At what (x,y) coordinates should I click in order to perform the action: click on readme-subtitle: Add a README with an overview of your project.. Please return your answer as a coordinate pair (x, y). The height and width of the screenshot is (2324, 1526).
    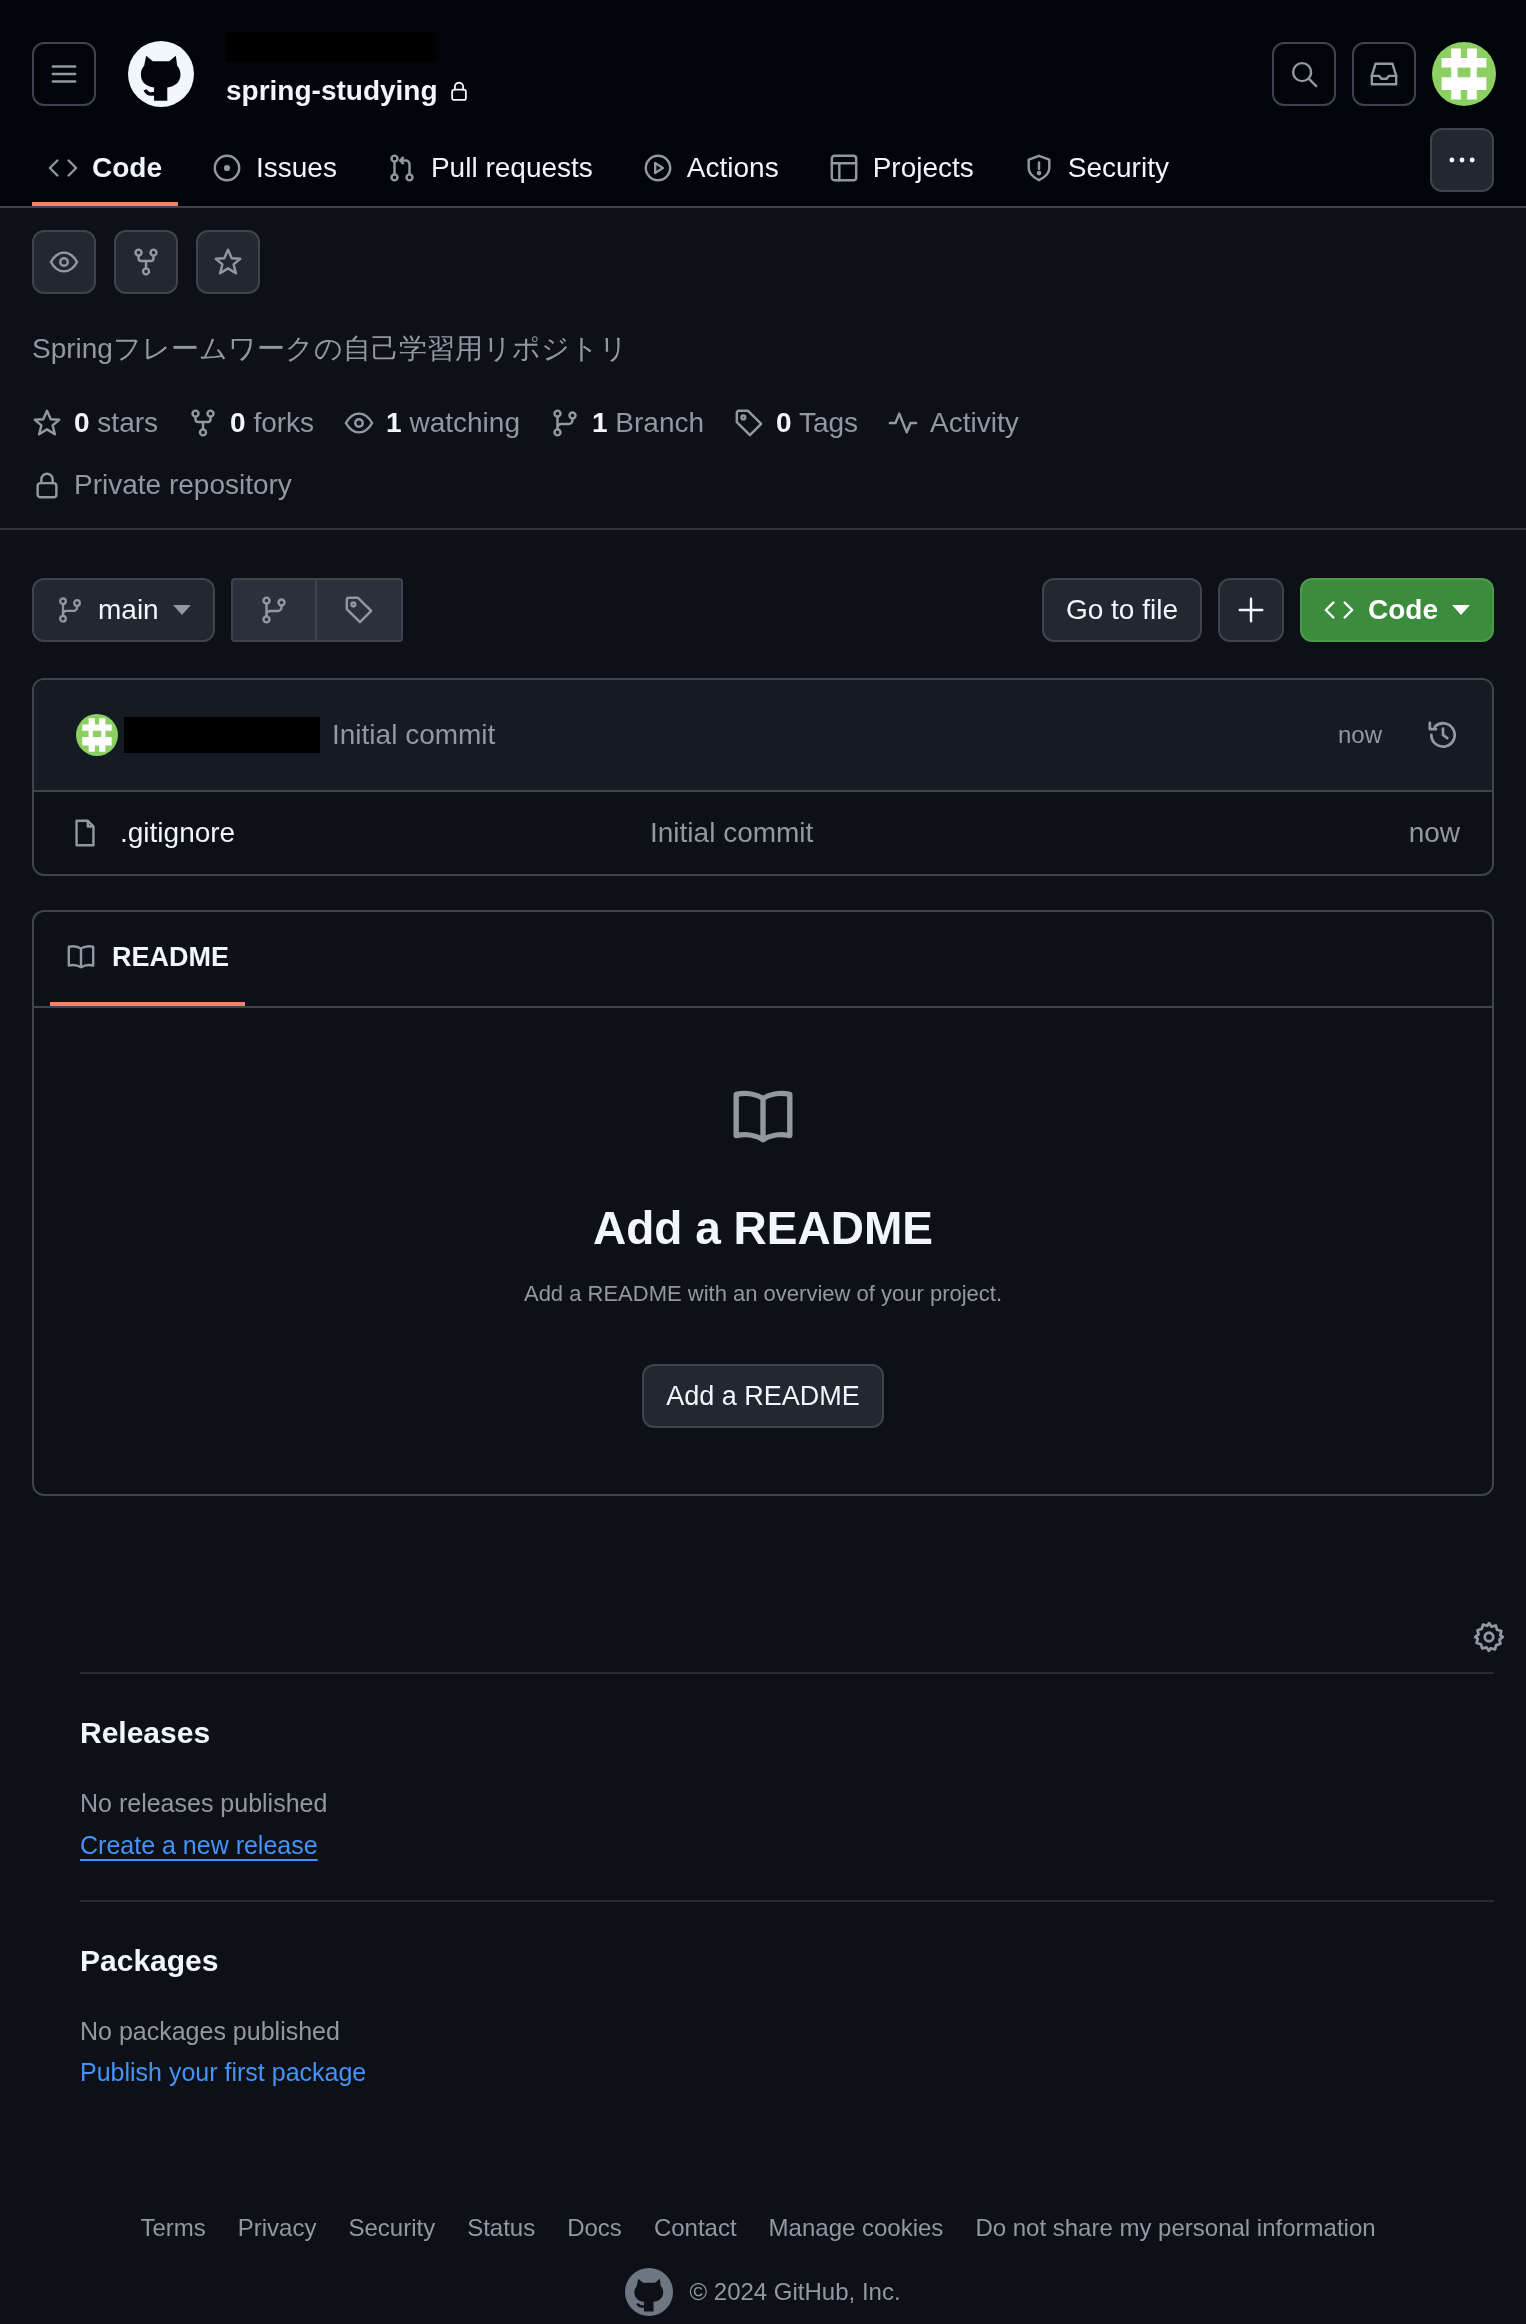
    Looking at the image, I should click on (763, 1294).